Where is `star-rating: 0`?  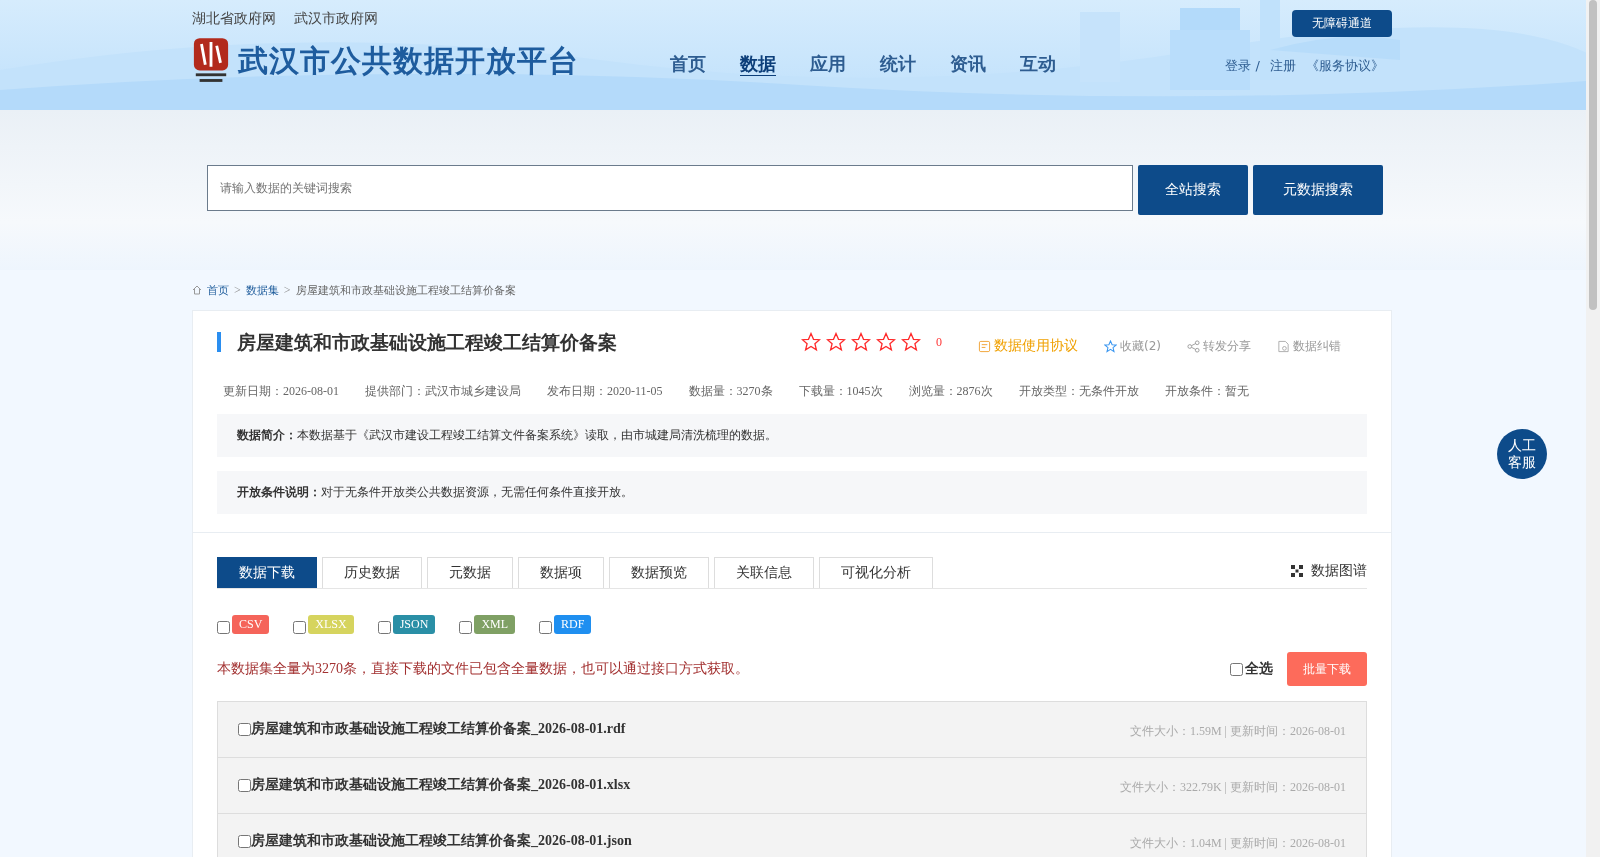 star-rating: 0 is located at coordinates (871, 342).